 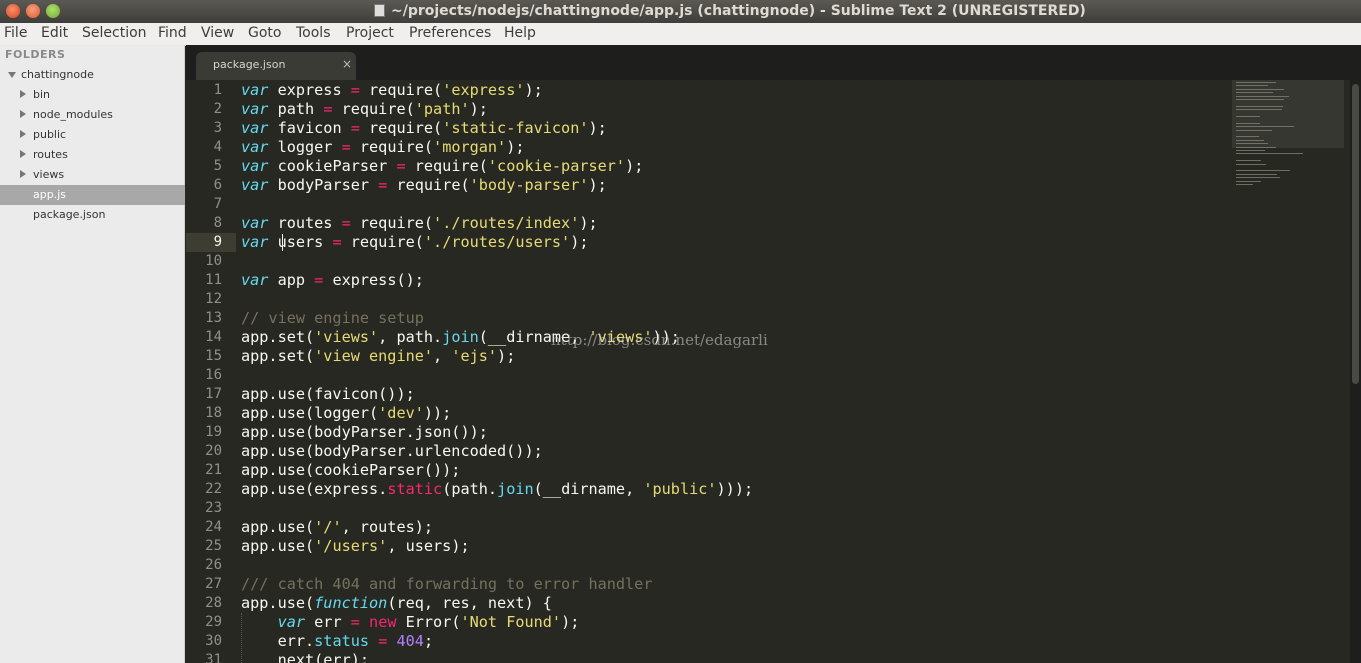 What do you see at coordinates (92, 175) in the screenshot?
I see `sidebar-folder-views: views` at bounding box center [92, 175].